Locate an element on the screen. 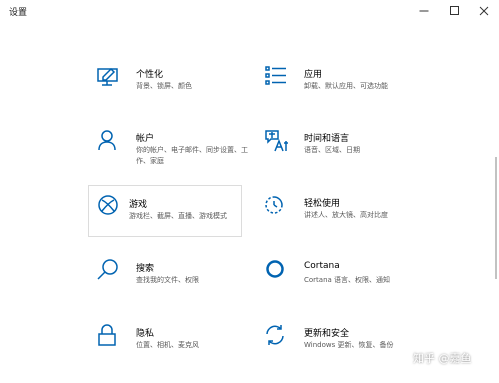 The width and height of the screenshot is (499, 383). category-name: 隐私 is located at coordinates (145, 334).